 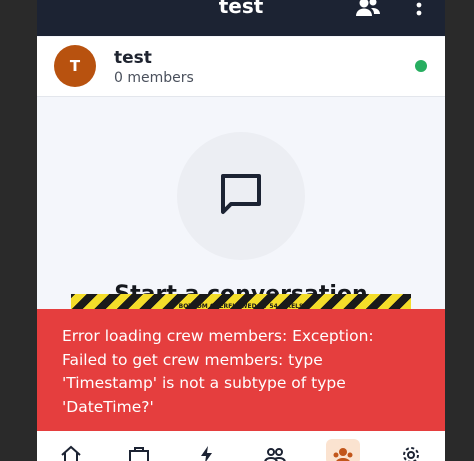 What do you see at coordinates (241, 67) in the screenshot?
I see `crew-header: T test 0 members` at bounding box center [241, 67].